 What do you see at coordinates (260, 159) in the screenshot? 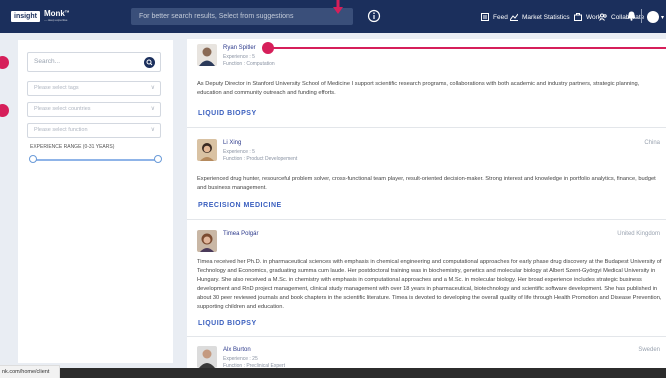
I see `expert-function: Function : Product Developement` at bounding box center [260, 159].